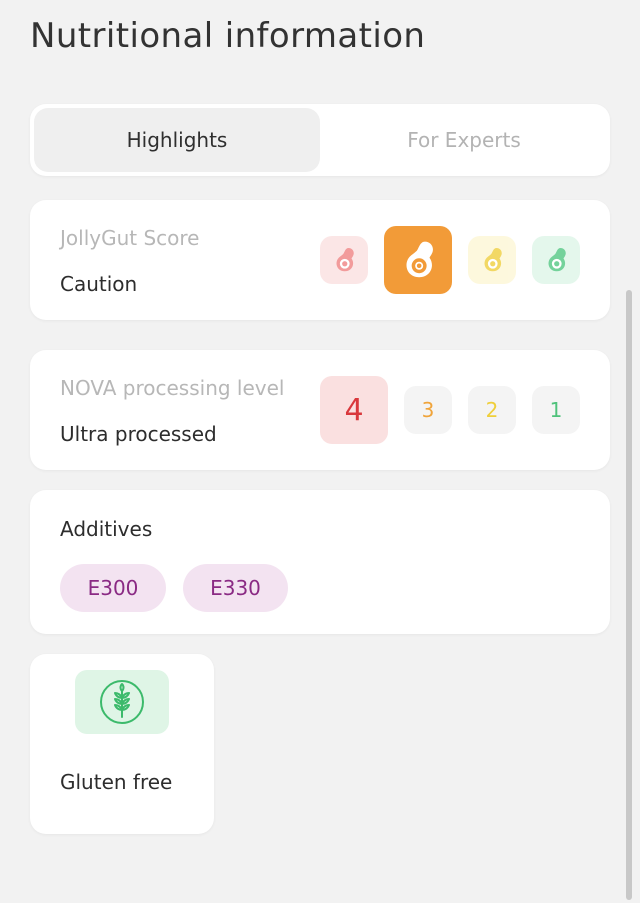 This screenshot has height=903, width=640. Describe the element at coordinates (116, 782) in the screenshot. I see `gluten-free-label: Gluten free` at that location.